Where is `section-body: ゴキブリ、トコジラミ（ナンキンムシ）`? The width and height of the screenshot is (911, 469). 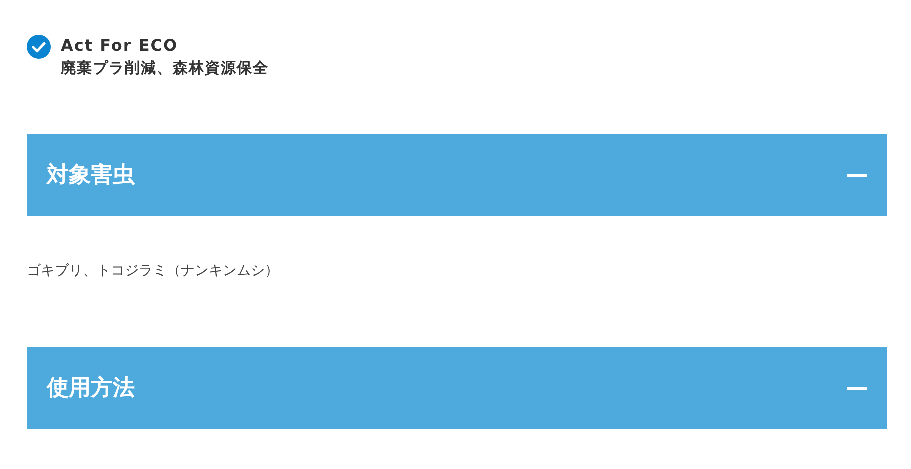
section-body: ゴキブリ、トコジラミ（ナンキンムシ） is located at coordinates (153, 271).